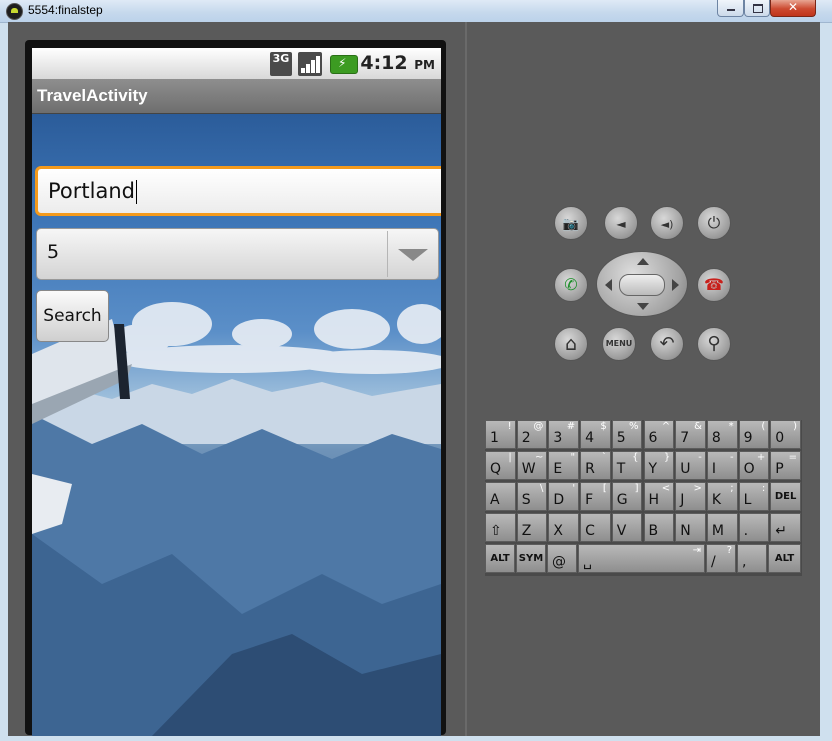 Image resolution: width=832 pixels, height=741 pixels. I want to click on key-alt-label: <, so click(666, 488).